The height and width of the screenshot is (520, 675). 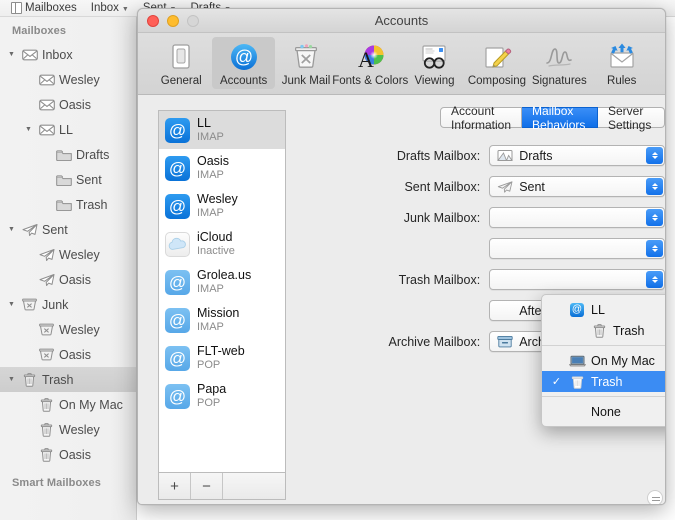 I want to click on form-label: Sent Mailbox:, so click(x=442, y=186).